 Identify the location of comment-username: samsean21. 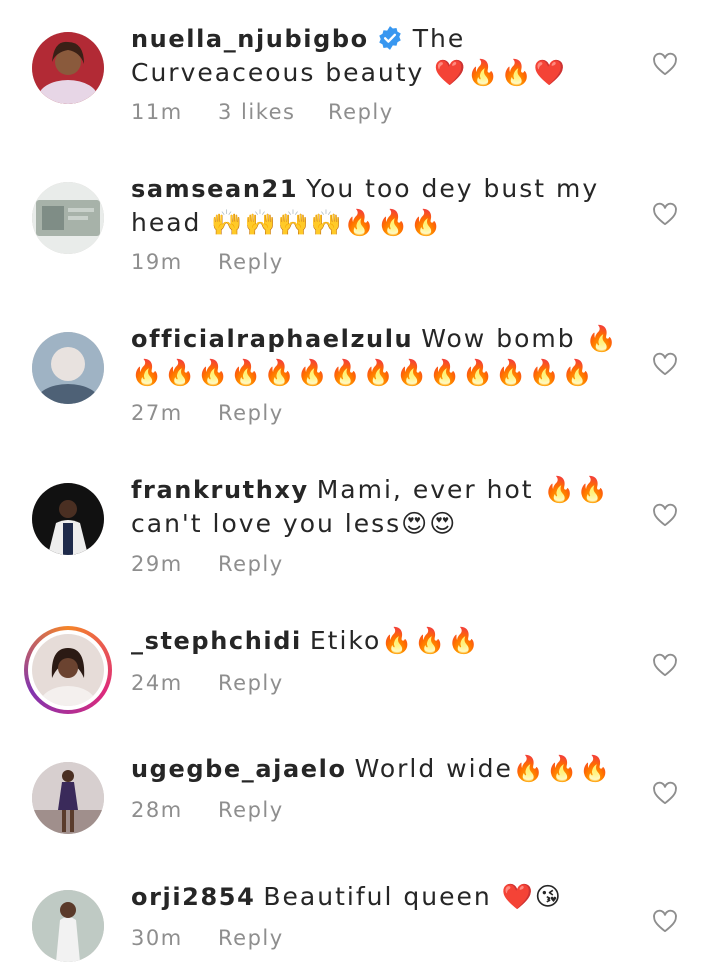
(214, 189).